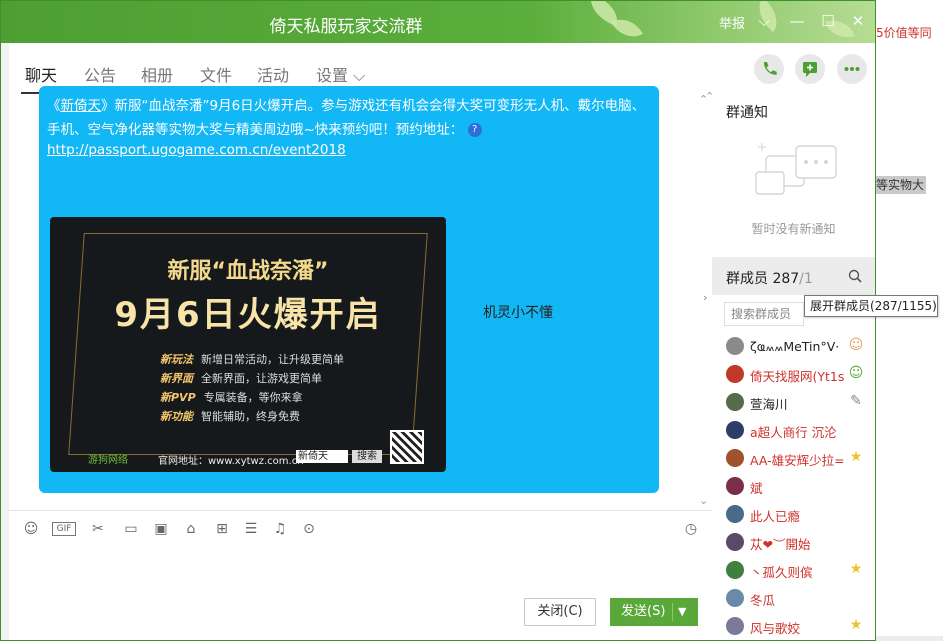 This screenshot has height=641, width=943. I want to click on banner-feature: 新PVP 专属装备，等你来拿, so click(231, 397).